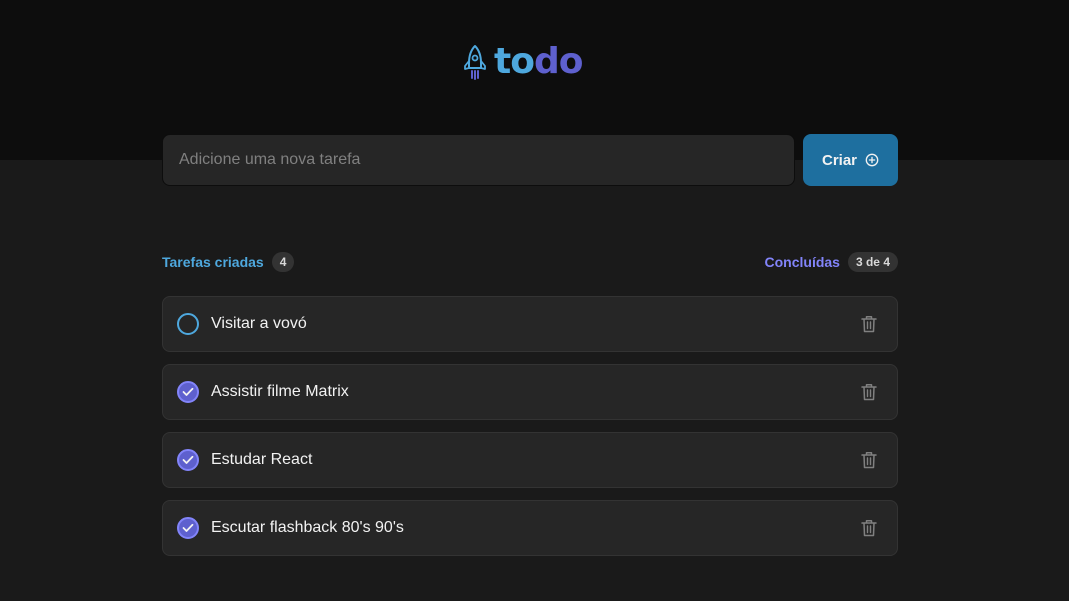  What do you see at coordinates (530, 528) in the screenshot?
I see `task-item: Escutar flashback 80's 90's` at bounding box center [530, 528].